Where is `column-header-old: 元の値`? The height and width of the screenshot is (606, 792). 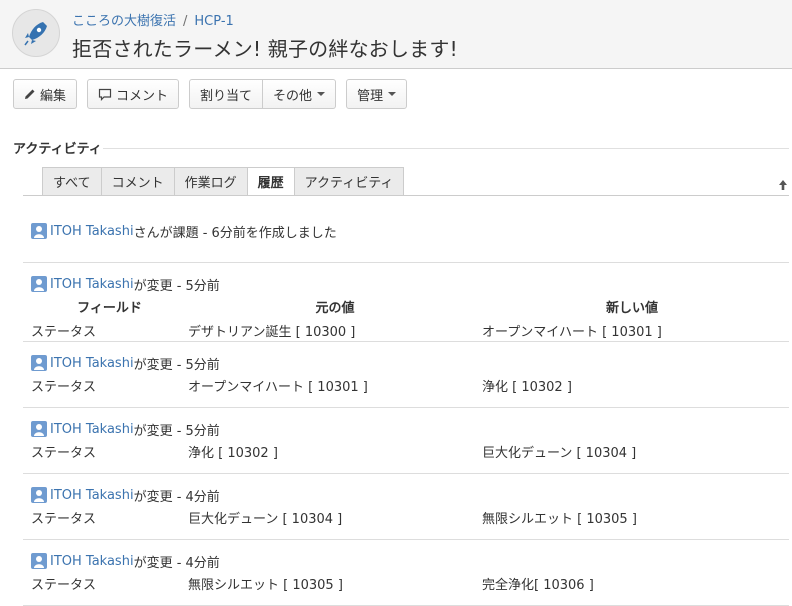
column-header-old: 元の値 is located at coordinates (335, 308).